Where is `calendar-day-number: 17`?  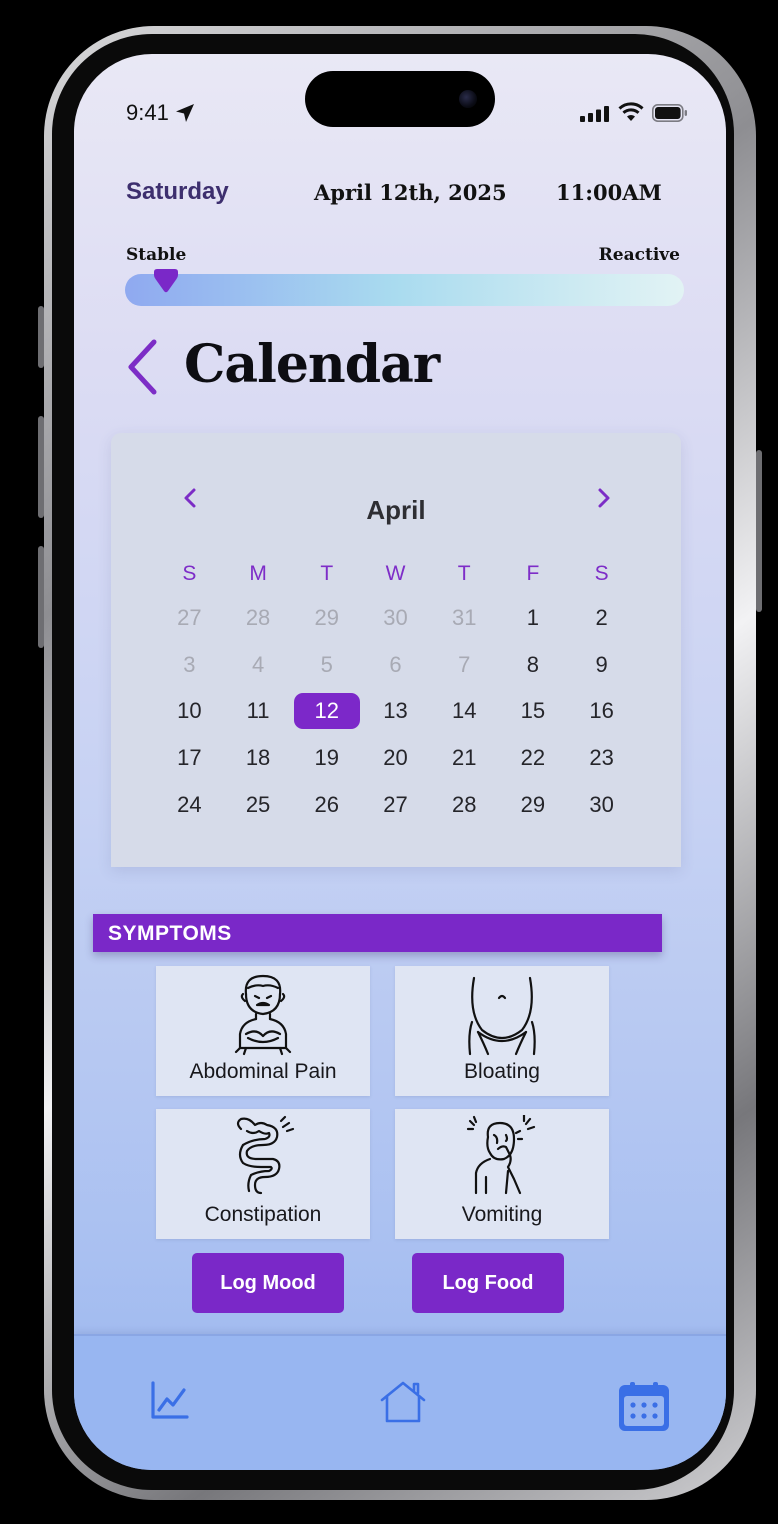 calendar-day-number: 17 is located at coordinates (189, 758).